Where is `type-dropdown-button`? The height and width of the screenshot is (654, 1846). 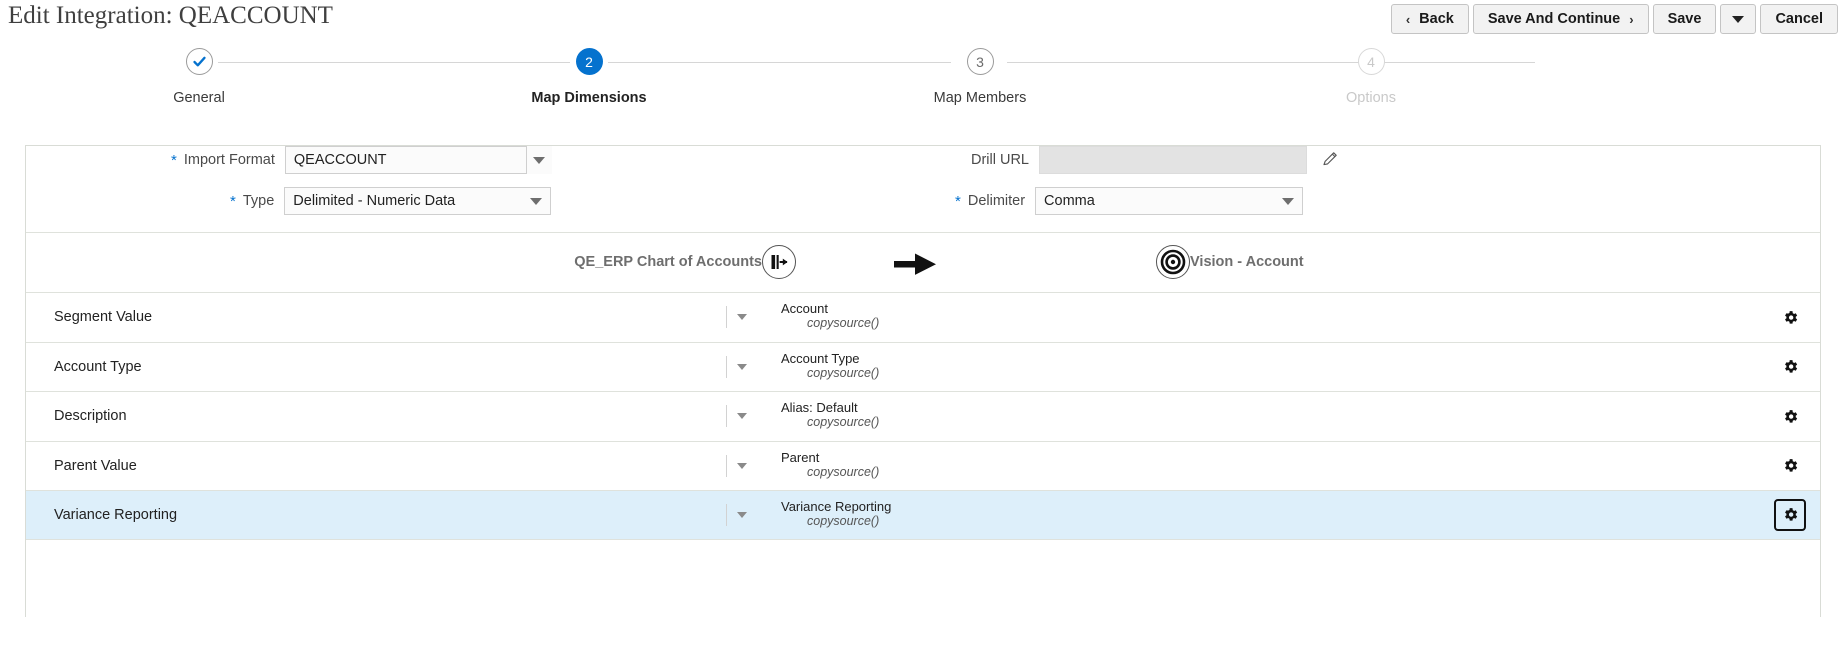
type-dropdown-button is located at coordinates (536, 201).